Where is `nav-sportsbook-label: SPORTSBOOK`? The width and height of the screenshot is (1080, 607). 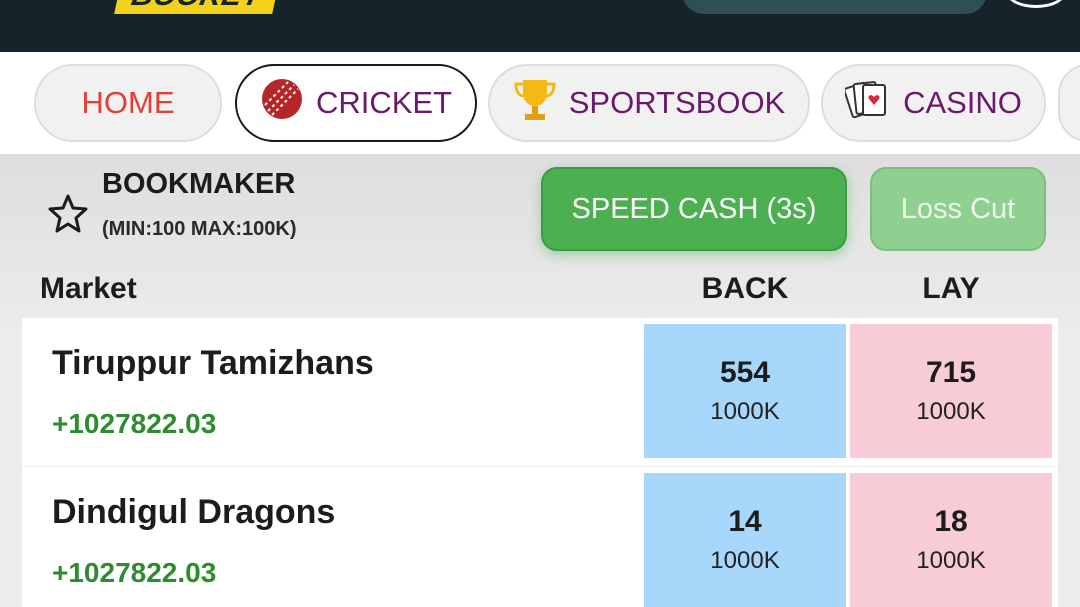 nav-sportsbook-label: SPORTSBOOK is located at coordinates (677, 102).